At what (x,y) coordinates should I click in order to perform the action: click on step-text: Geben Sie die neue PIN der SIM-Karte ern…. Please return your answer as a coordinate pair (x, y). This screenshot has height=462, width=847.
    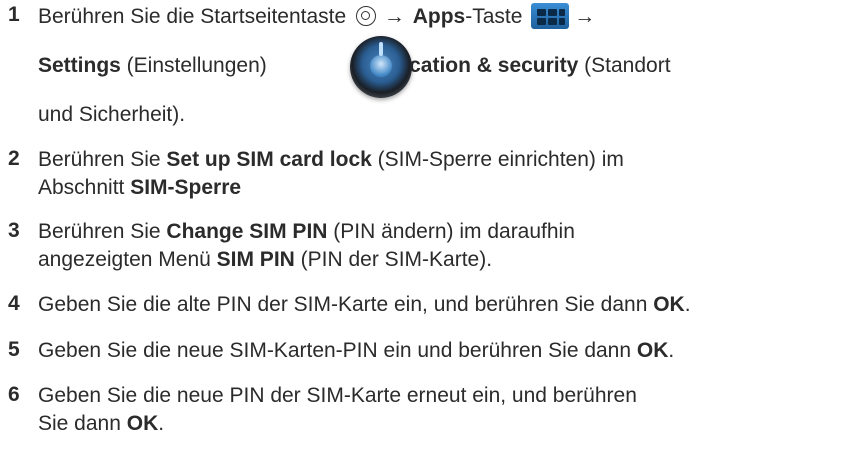
    Looking at the image, I should click on (337, 395).